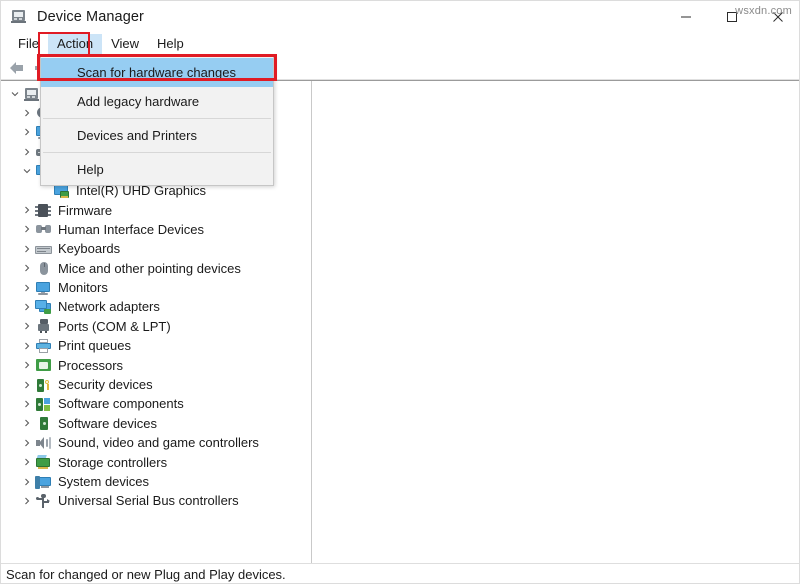 The image size is (800, 584). I want to click on back-arrow-icon, so click(17, 68).